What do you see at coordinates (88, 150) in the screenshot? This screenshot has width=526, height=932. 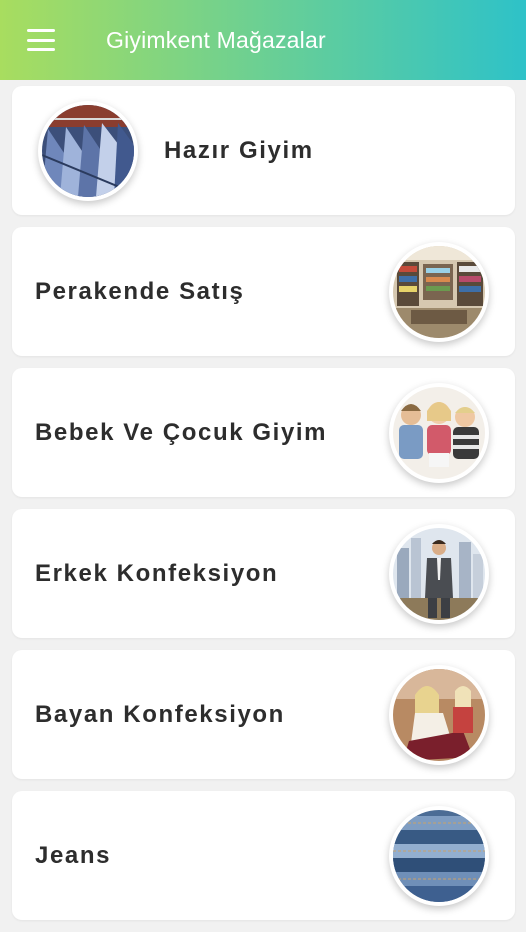 I see `clothing-rack-image` at bounding box center [88, 150].